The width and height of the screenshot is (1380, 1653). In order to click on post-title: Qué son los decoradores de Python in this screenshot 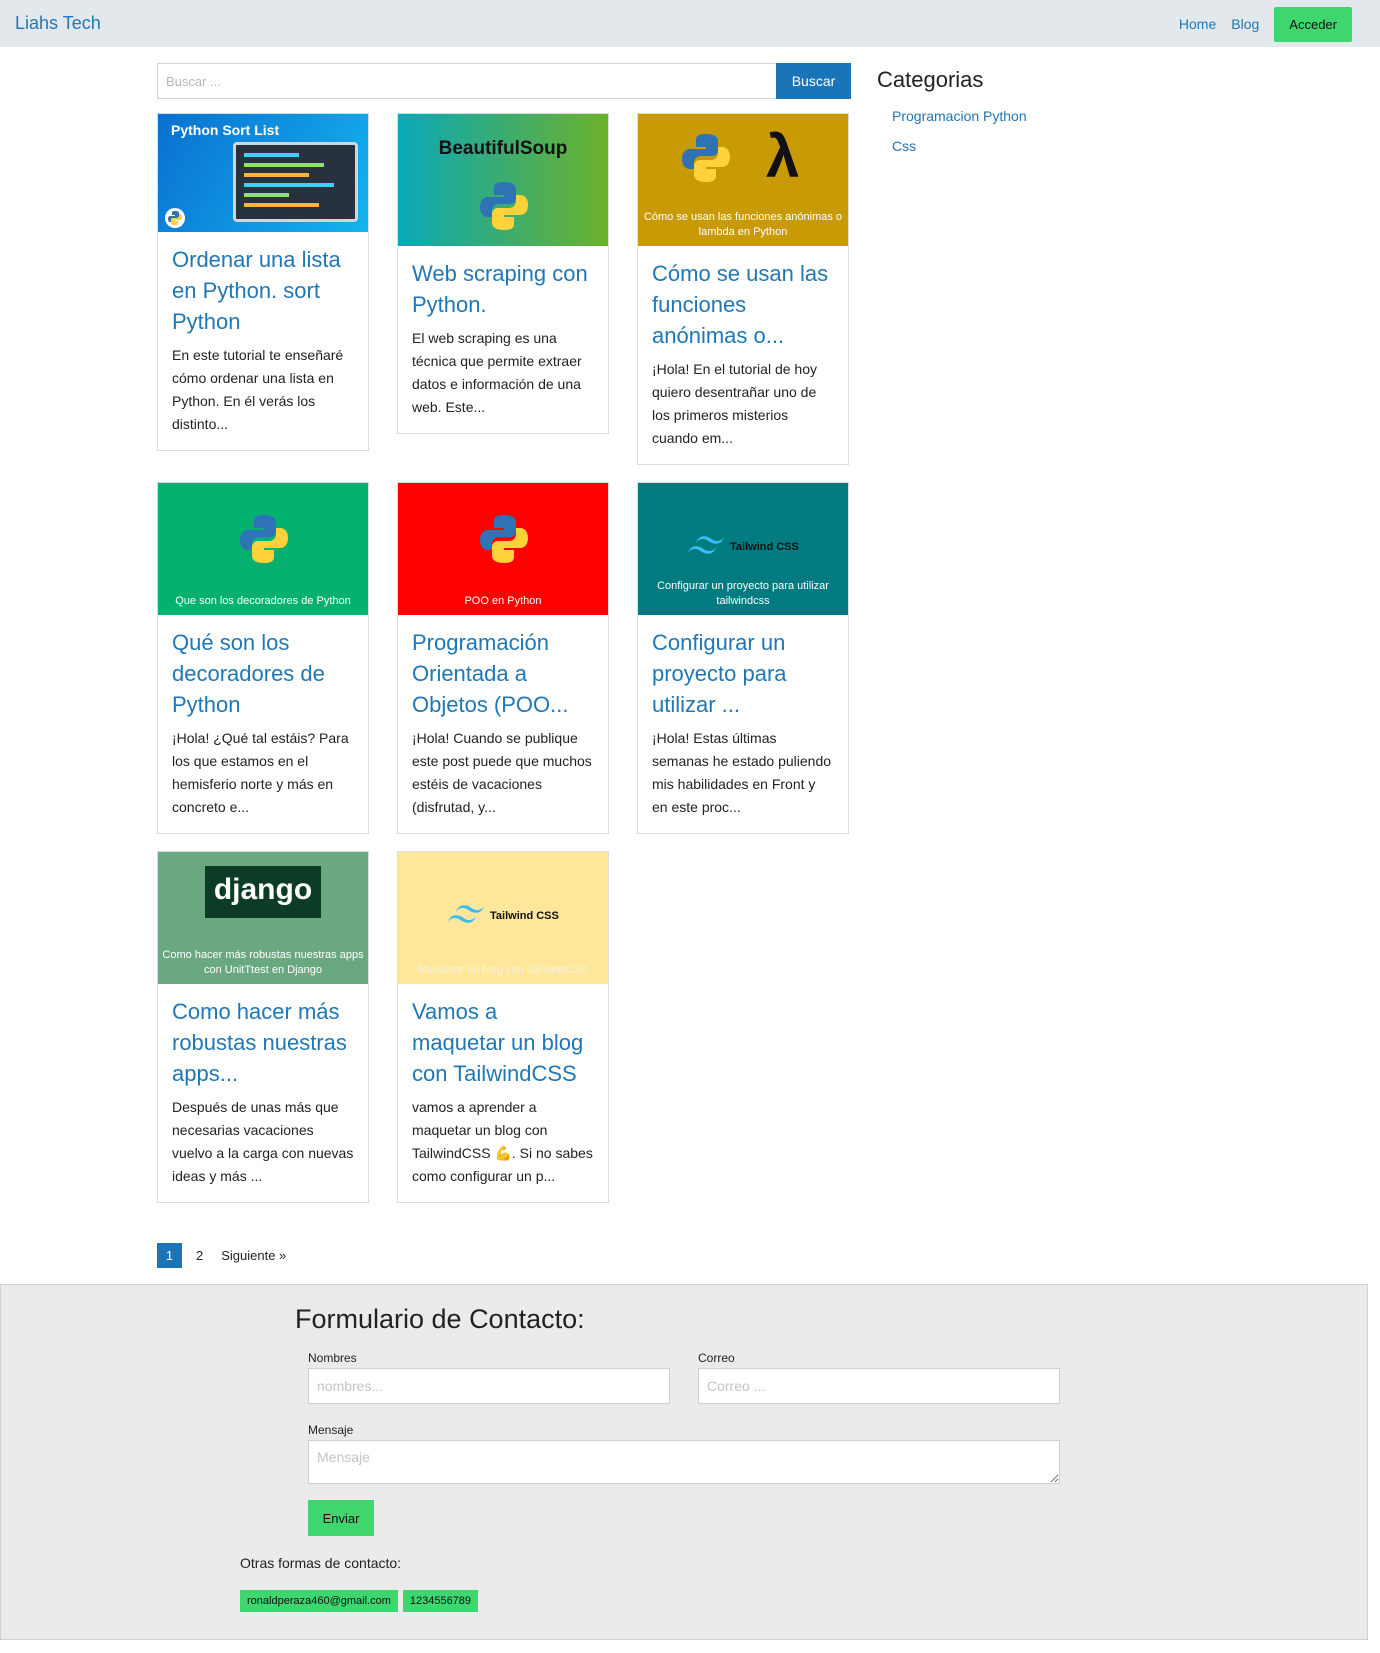, I will do `click(263, 673)`.